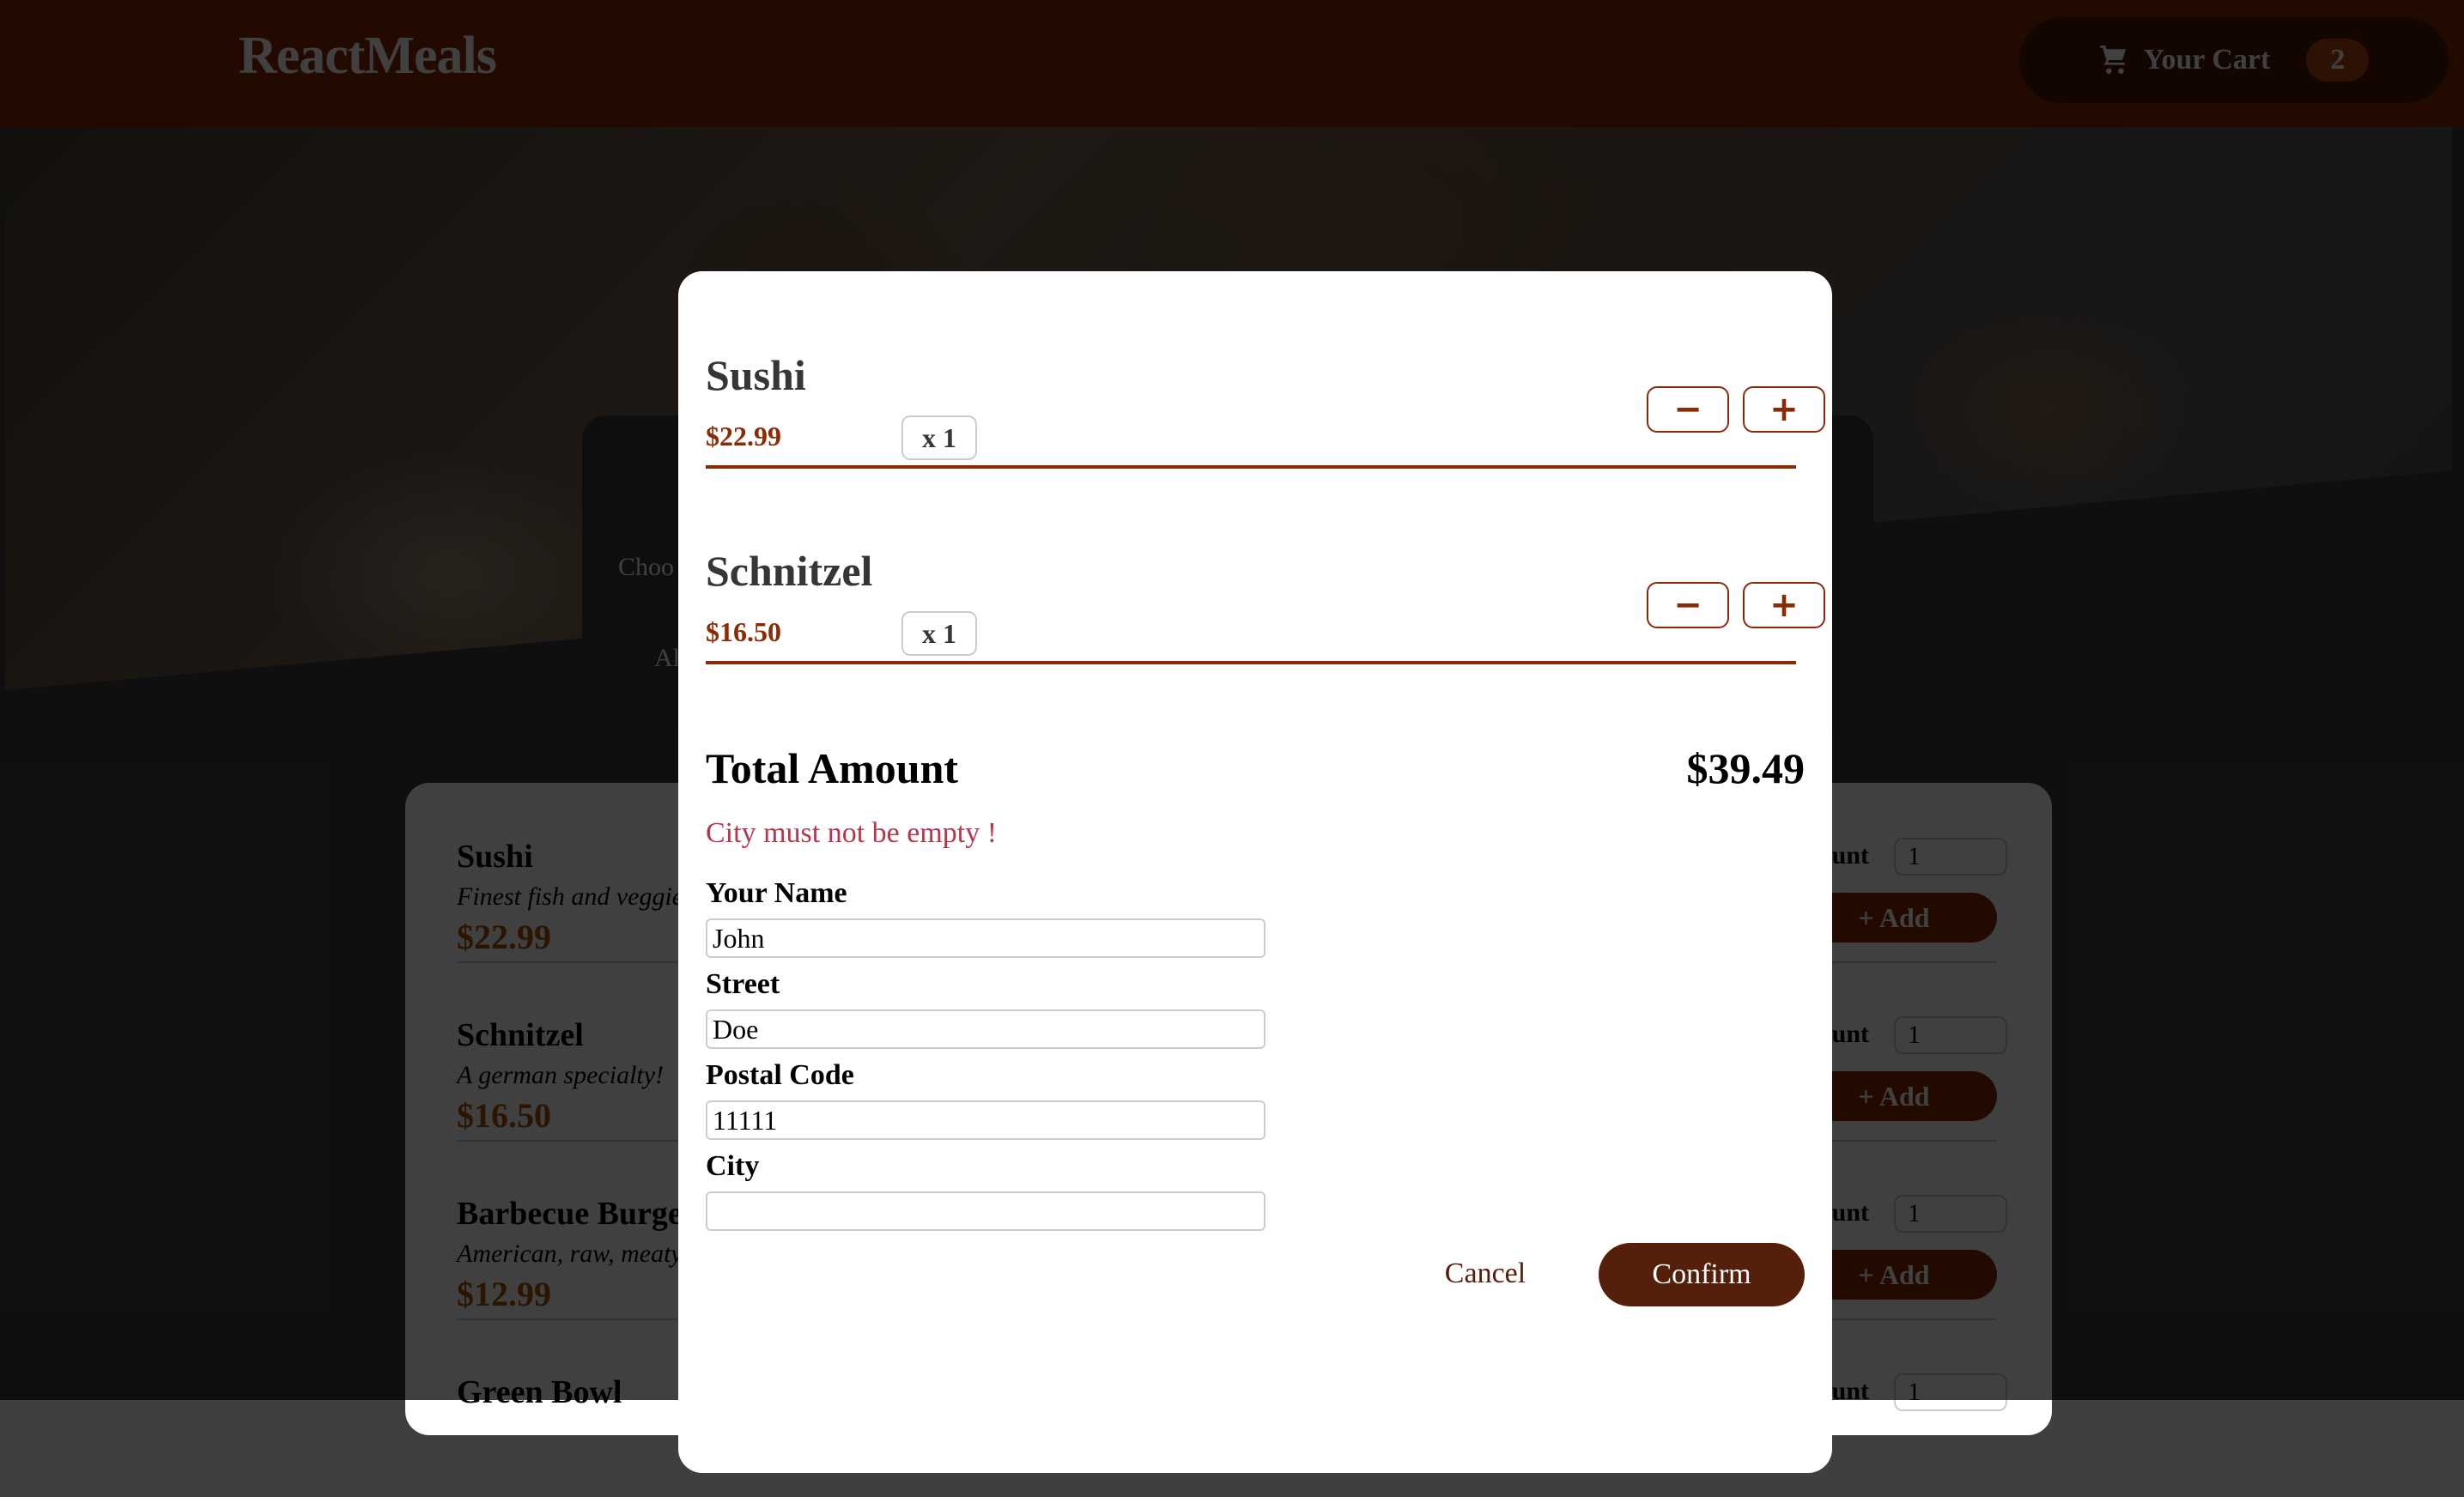  Describe the element at coordinates (743, 631) in the screenshot. I see `cart-item-price: $16.50` at that location.